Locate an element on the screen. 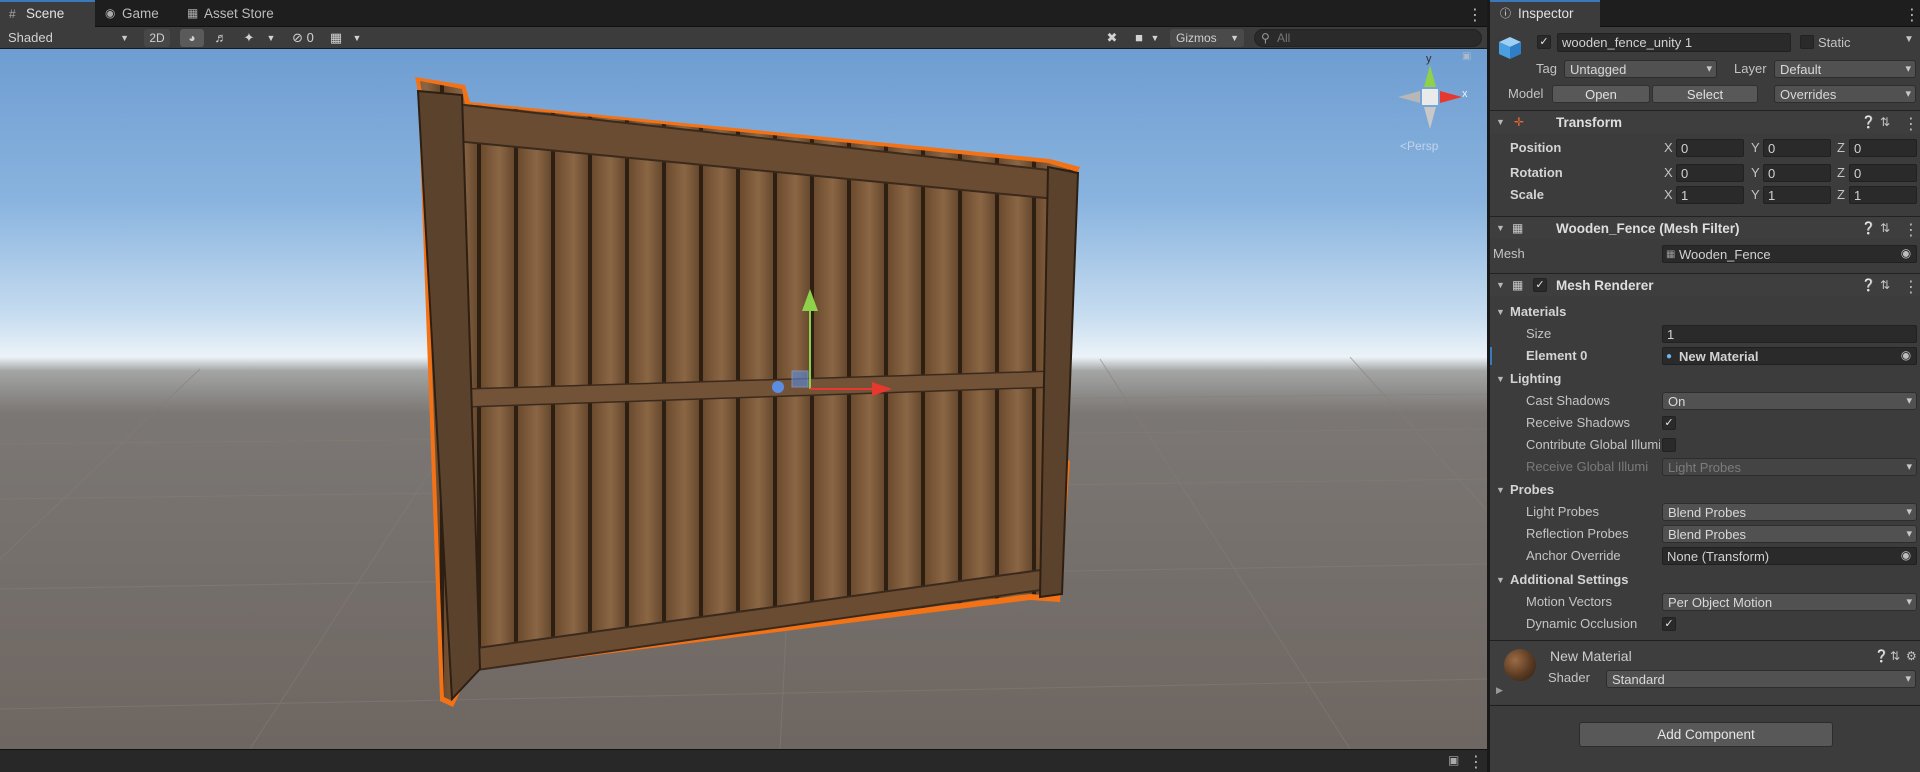 This screenshot has width=1920, height=772. audio-toggle-button: ♬ is located at coordinates (221, 38).